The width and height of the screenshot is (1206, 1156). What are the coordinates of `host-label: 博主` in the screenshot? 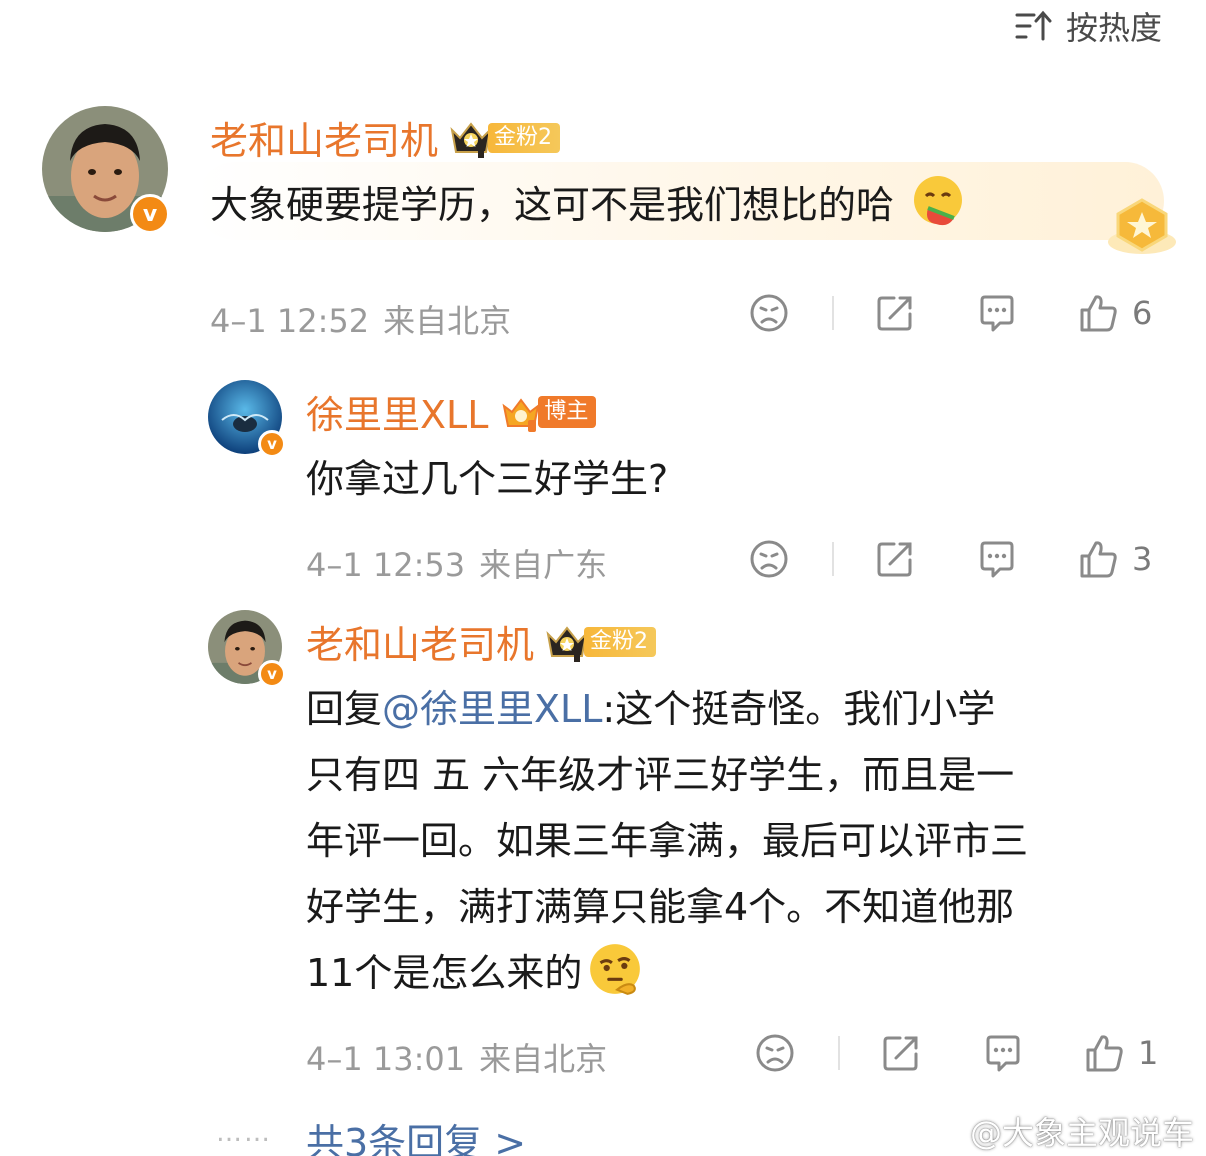 It's located at (567, 411).